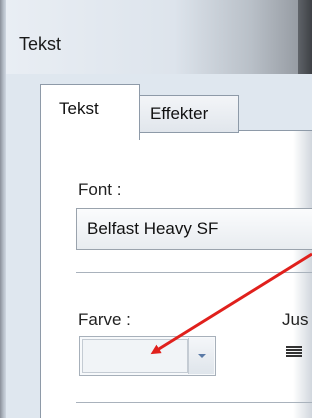 This screenshot has width=320, height=418. I want to click on font-select: Belfast Heavy SF, so click(194, 229).